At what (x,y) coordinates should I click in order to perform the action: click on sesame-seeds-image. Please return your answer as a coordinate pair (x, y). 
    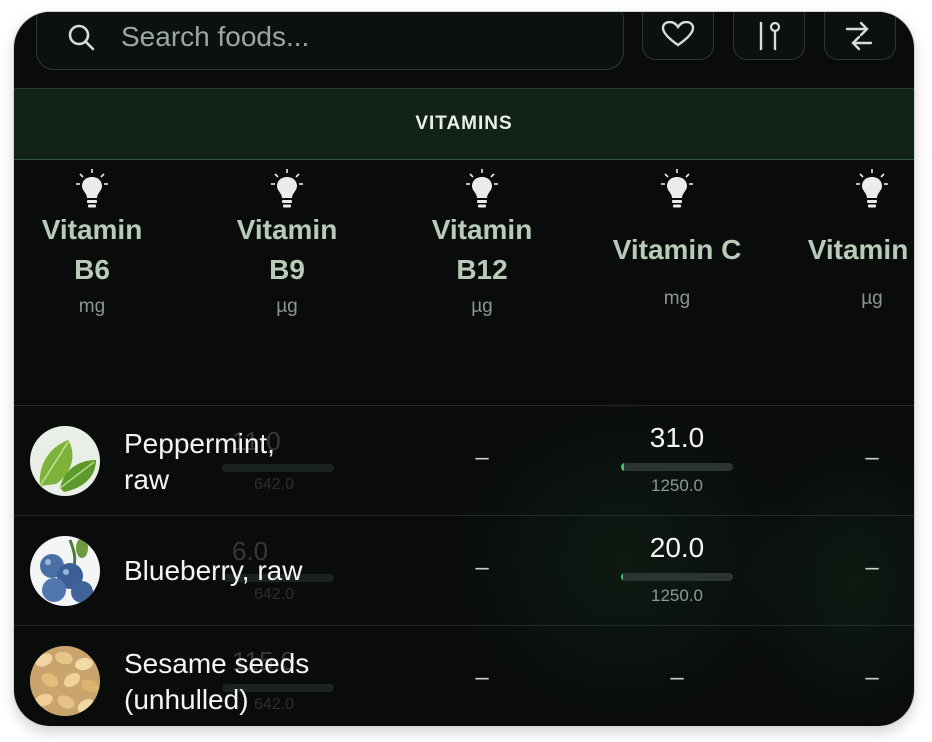
    Looking at the image, I should click on (65, 681).